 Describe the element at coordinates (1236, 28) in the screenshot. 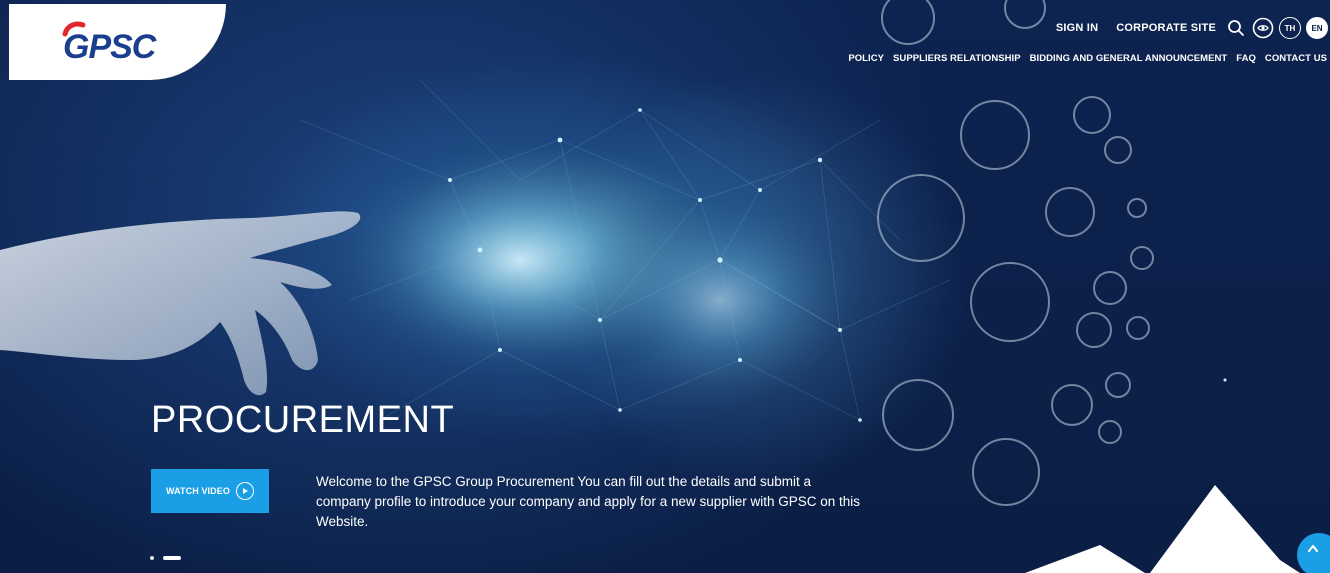

I see `search-icon` at that location.